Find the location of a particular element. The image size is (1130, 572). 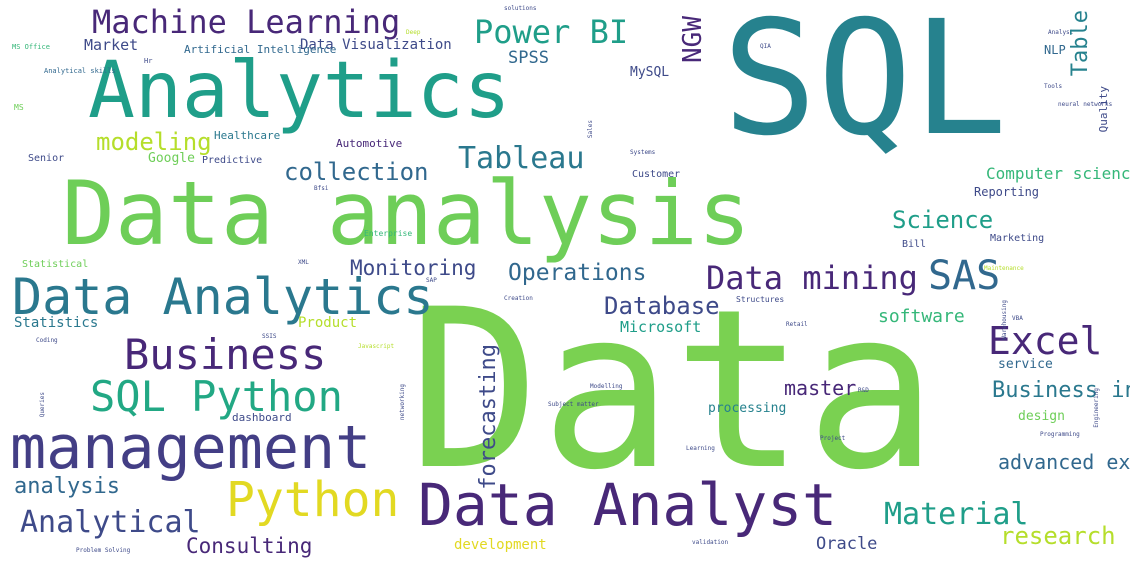

word-table: Subject matter is located at coordinates (573, 404).